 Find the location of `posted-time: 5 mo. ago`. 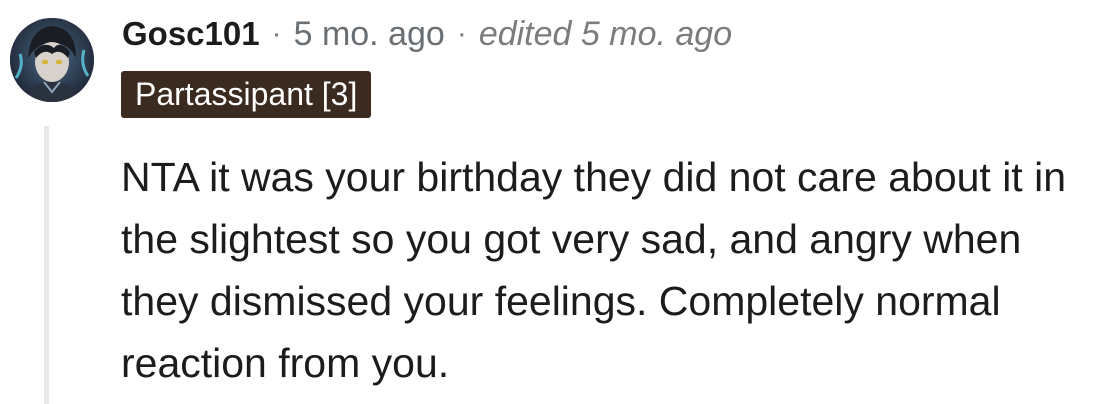

posted-time: 5 mo. ago is located at coordinates (369, 34).